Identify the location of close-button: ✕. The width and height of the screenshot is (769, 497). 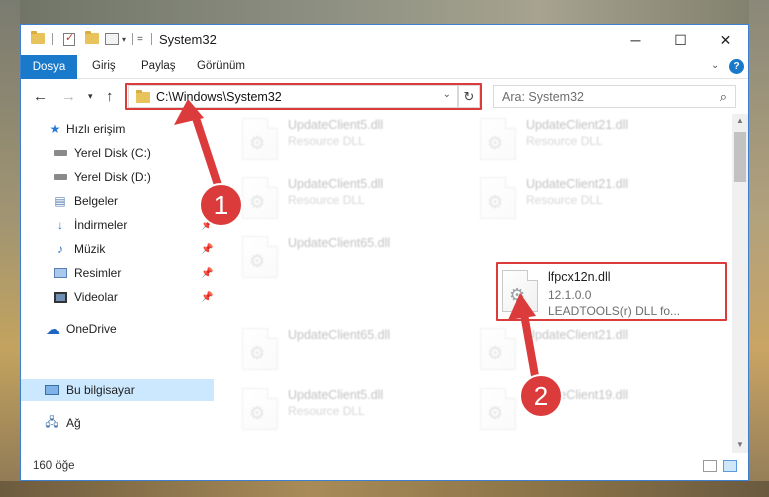
(725, 40).